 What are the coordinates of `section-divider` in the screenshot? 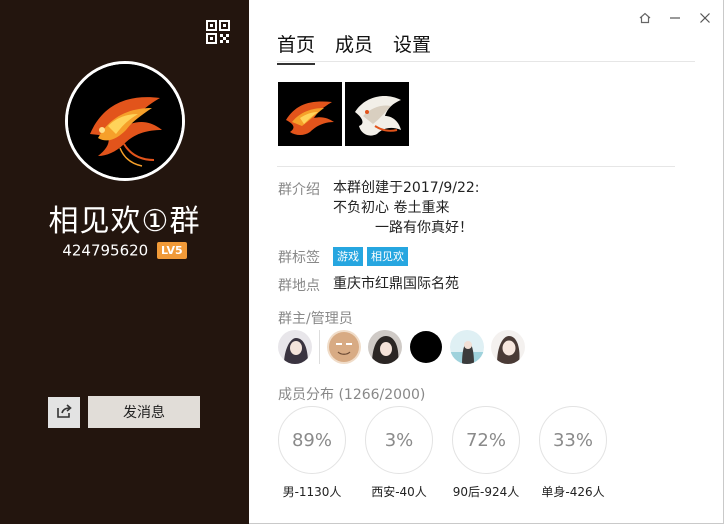 It's located at (476, 166).